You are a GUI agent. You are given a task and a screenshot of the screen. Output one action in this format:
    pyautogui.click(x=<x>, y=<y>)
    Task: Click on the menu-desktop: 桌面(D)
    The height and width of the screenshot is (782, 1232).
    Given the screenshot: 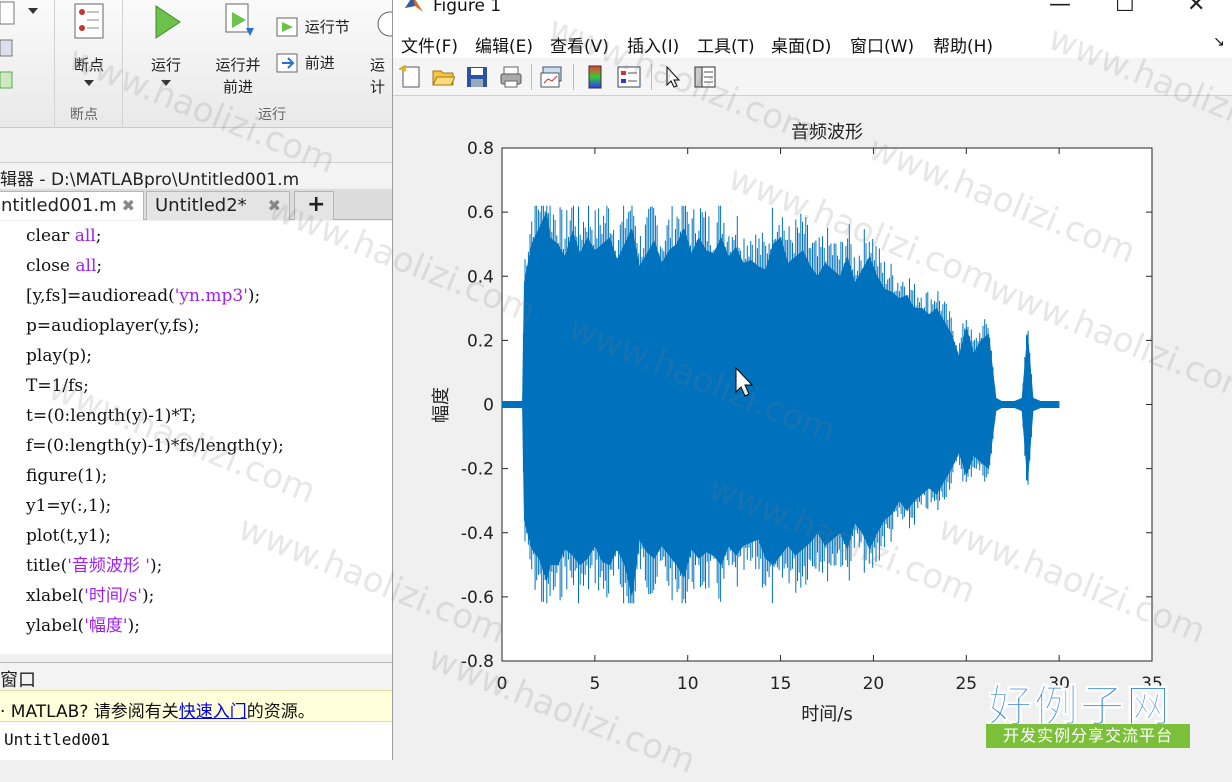 What is the action you would take?
    pyautogui.click(x=801, y=44)
    